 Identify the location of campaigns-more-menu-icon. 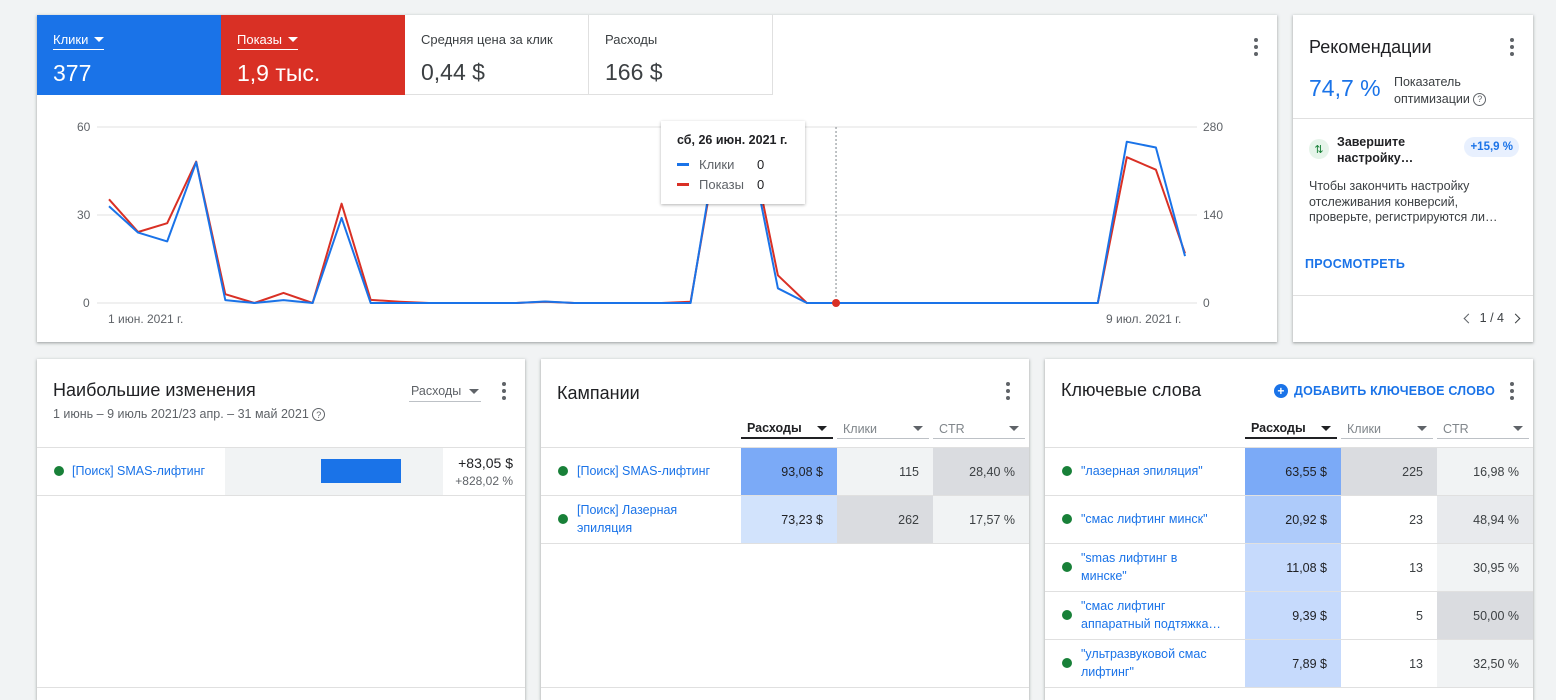
(1008, 391).